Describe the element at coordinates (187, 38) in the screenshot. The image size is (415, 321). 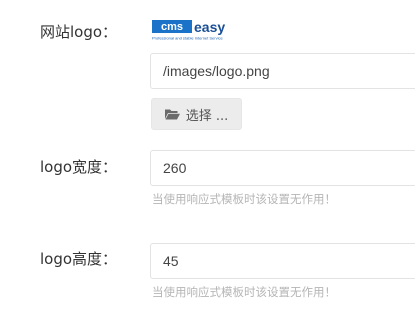
I see `logo-tagline: Professional and stable Internet Service` at that location.